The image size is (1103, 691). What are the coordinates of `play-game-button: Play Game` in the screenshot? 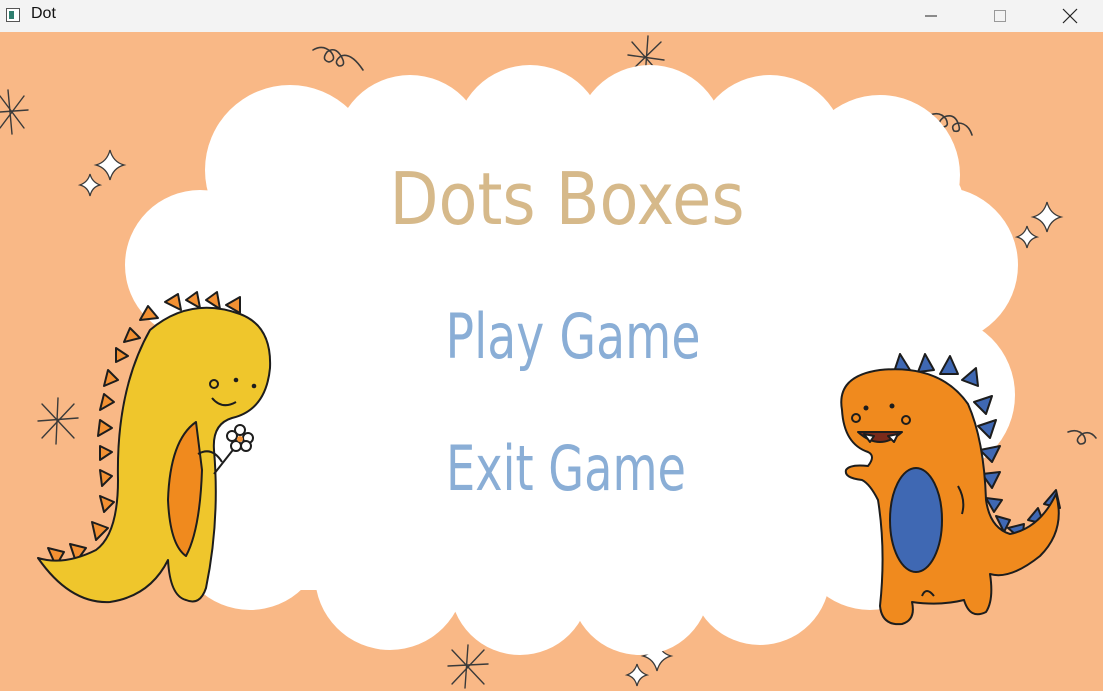 It's located at (573, 336).